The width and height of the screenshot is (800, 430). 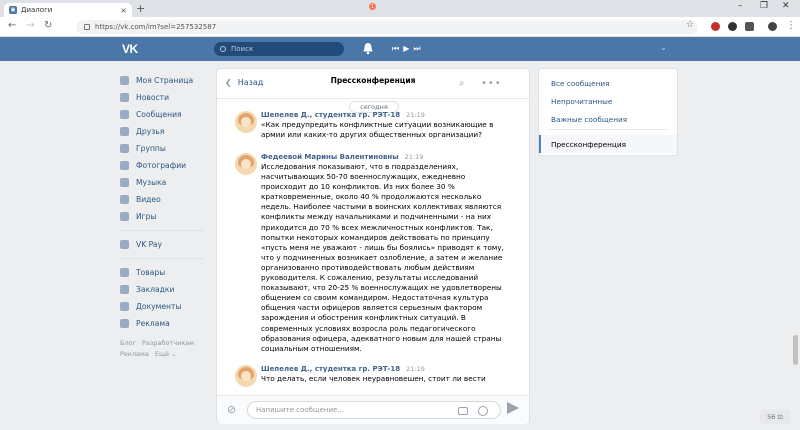 What do you see at coordinates (124, 97) in the screenshot?
I see `news-icon` at bounding box center [124, 97].